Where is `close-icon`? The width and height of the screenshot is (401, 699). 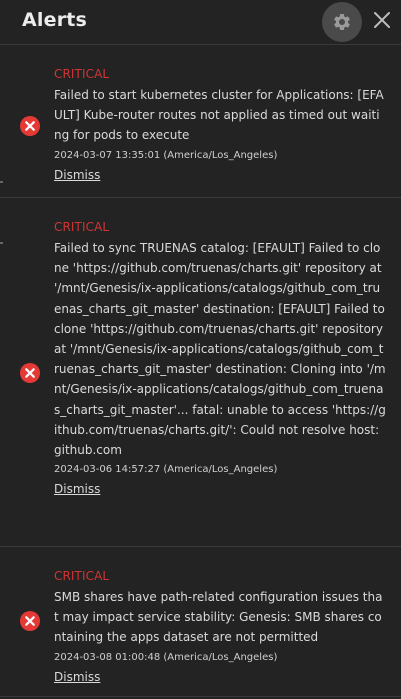 close-icon is located at coordinates (382, 20).